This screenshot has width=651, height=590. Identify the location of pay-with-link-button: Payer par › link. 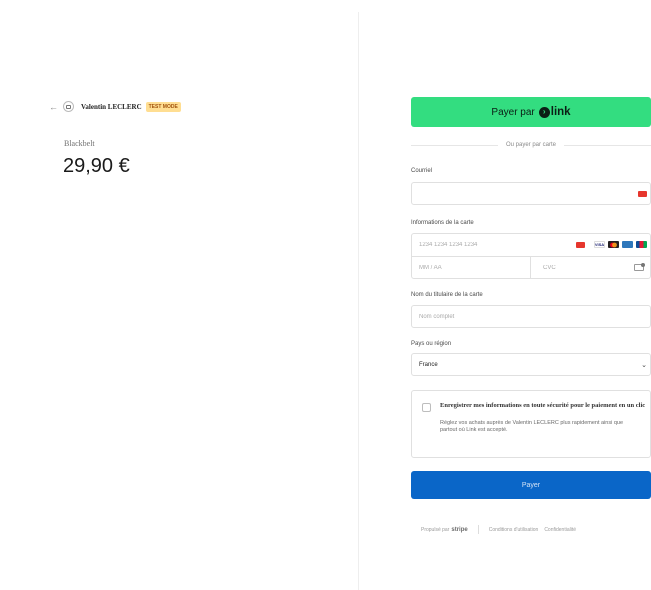
(531, 112).